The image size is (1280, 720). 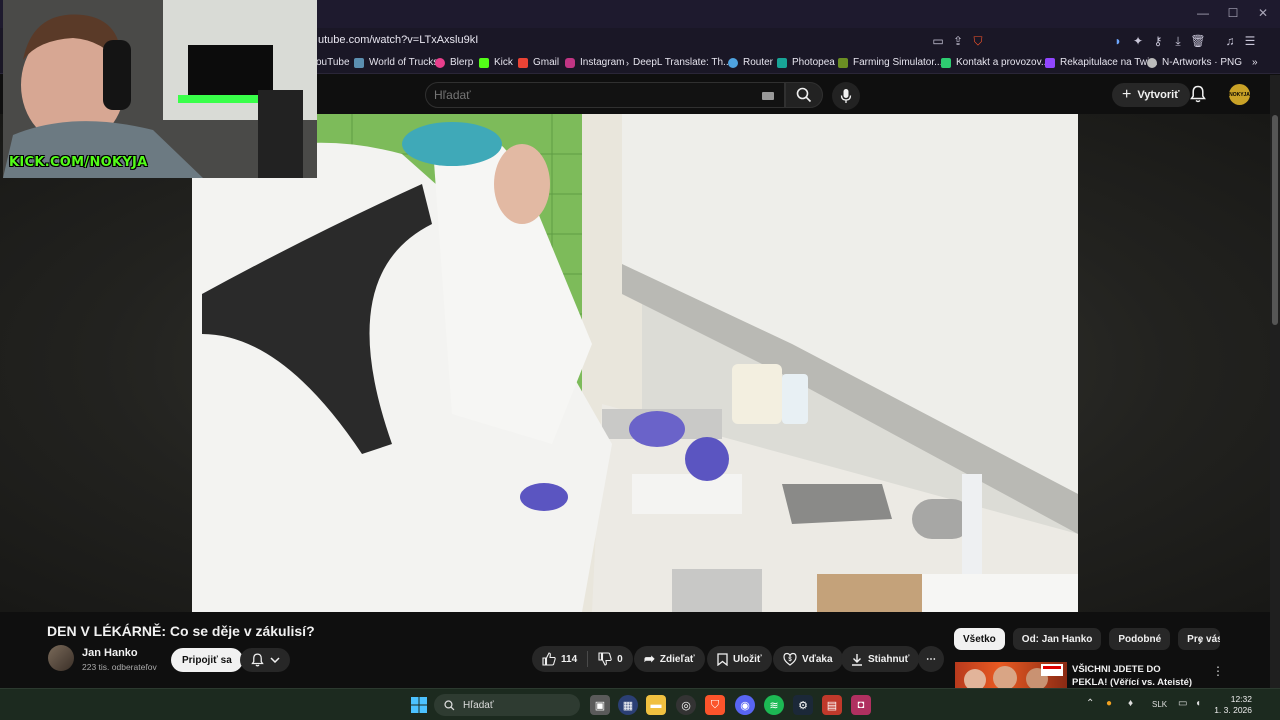 I want to click on file-explorer-icon: ▬, so click(x=656, y=705).